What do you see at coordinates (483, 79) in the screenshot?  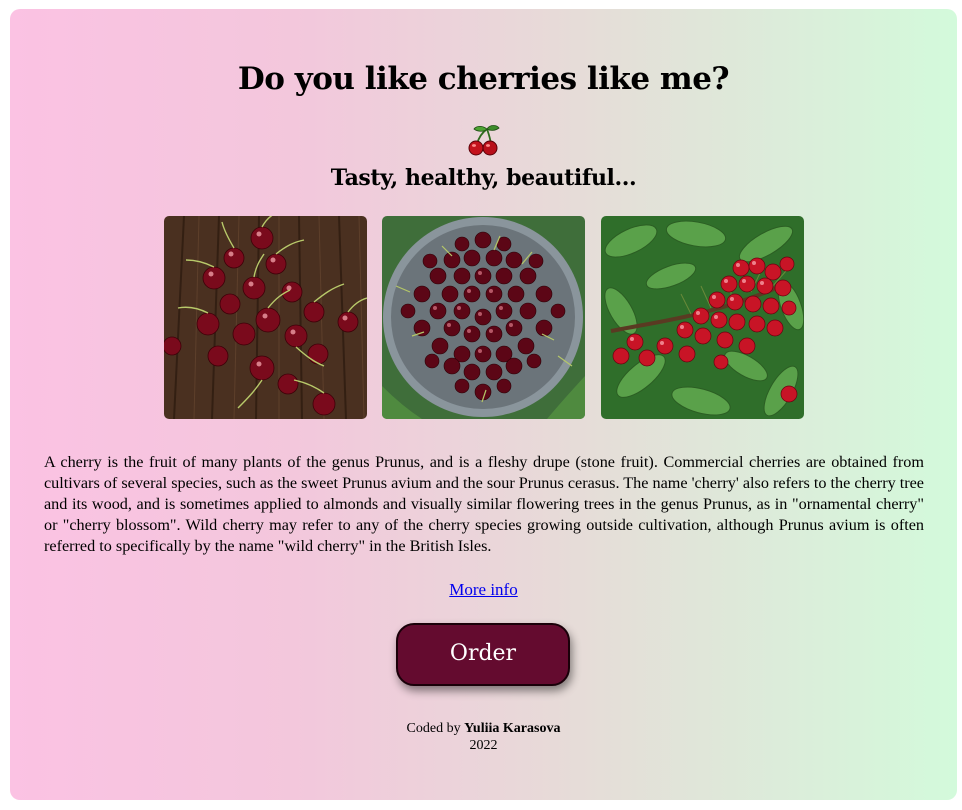 I see `page-title: Do you like cherries like me?` at bounding box center [483, 79].